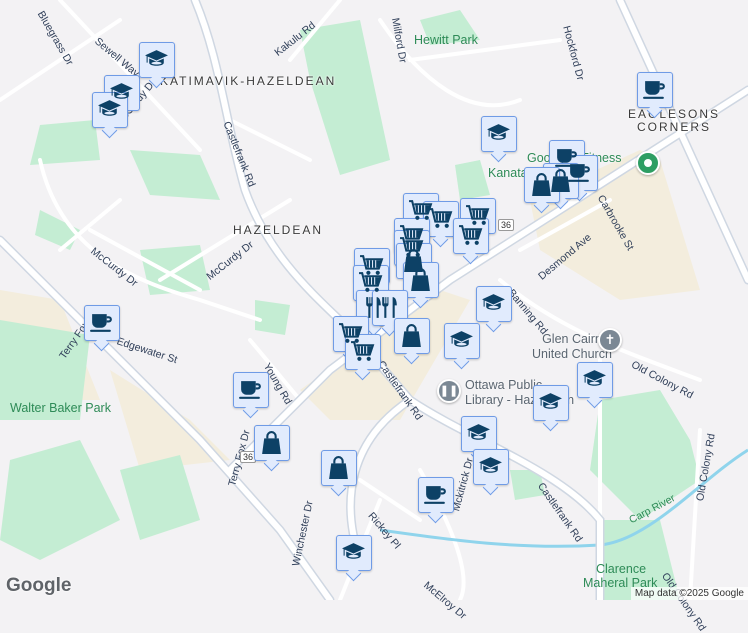 The image size is (748, 633). I want to click on restaurant-icon, so click(389, 307).